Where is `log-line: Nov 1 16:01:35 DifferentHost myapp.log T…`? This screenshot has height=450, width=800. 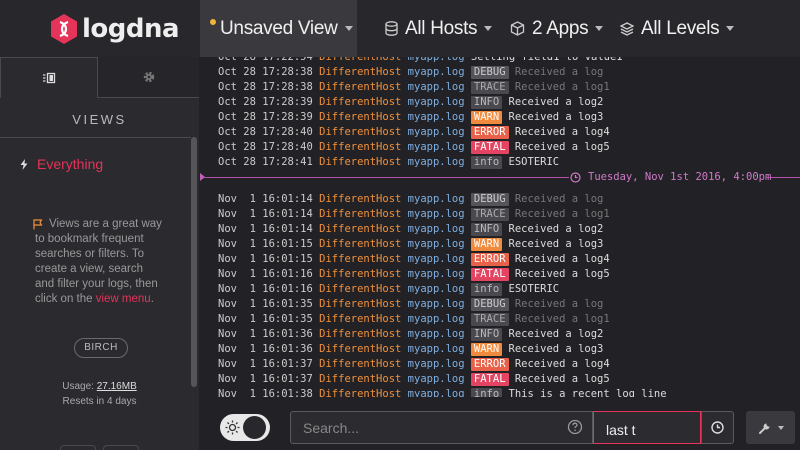 log-line: Nov 1 16:01:35 DifferentHost myapp.log T… is located at coordinates (414, 319).